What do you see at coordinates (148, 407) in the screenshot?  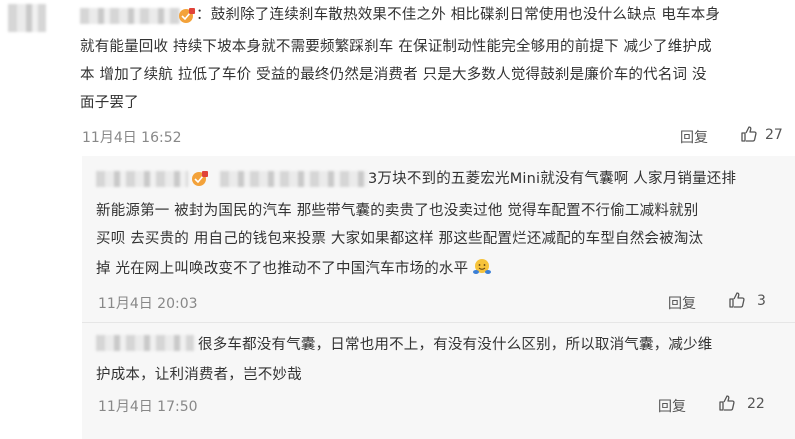 I see `reply-timestamp: 11月4日 17:50` at bounding box center [148, 407].